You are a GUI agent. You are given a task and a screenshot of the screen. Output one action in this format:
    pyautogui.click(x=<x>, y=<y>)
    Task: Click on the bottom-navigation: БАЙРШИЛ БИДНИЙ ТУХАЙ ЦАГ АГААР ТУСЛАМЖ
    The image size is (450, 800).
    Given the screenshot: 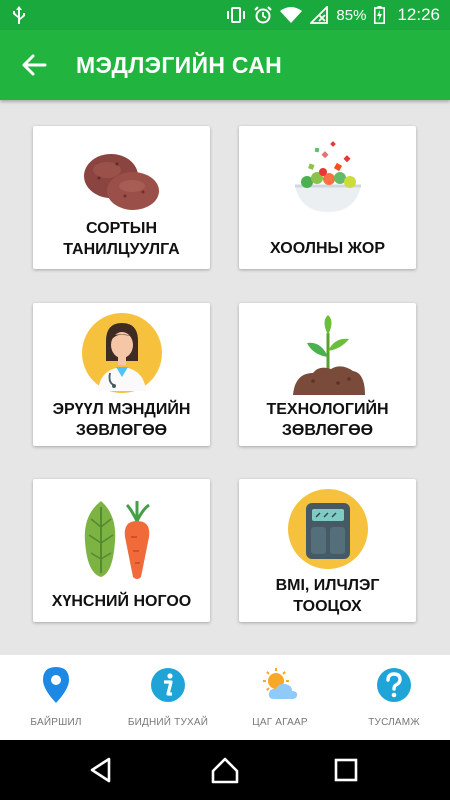 What is the action you would take?
    pyautogui.click(x=225, y=697)
    